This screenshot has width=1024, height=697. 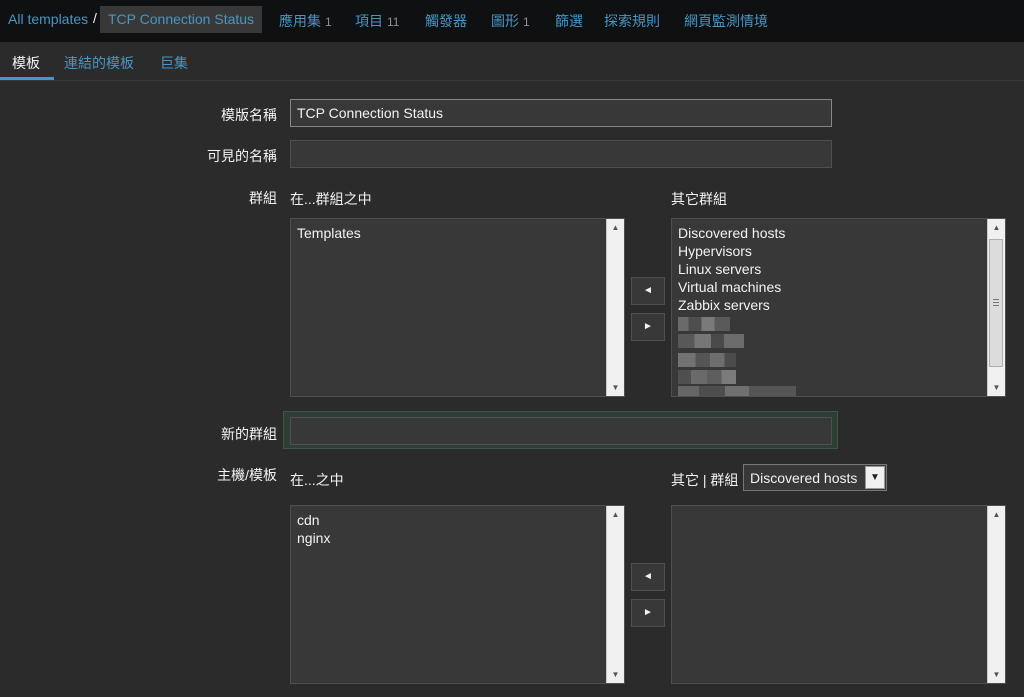 I want to click on other-hosts-scrollbar: ▲ ▼, so click(x=996, y=594).